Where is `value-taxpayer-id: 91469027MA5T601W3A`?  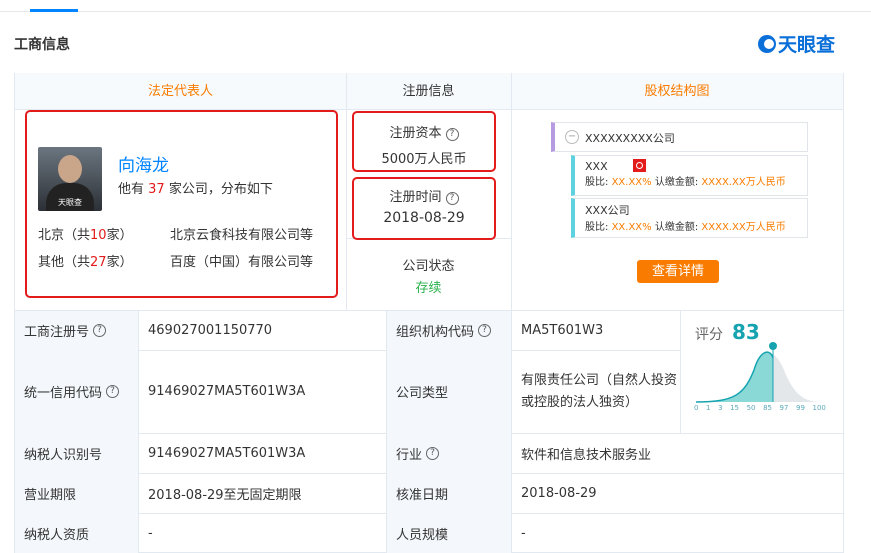 value-taxpayer-id: 91469027MA5T601W3A is located at coordinates (227, 453).